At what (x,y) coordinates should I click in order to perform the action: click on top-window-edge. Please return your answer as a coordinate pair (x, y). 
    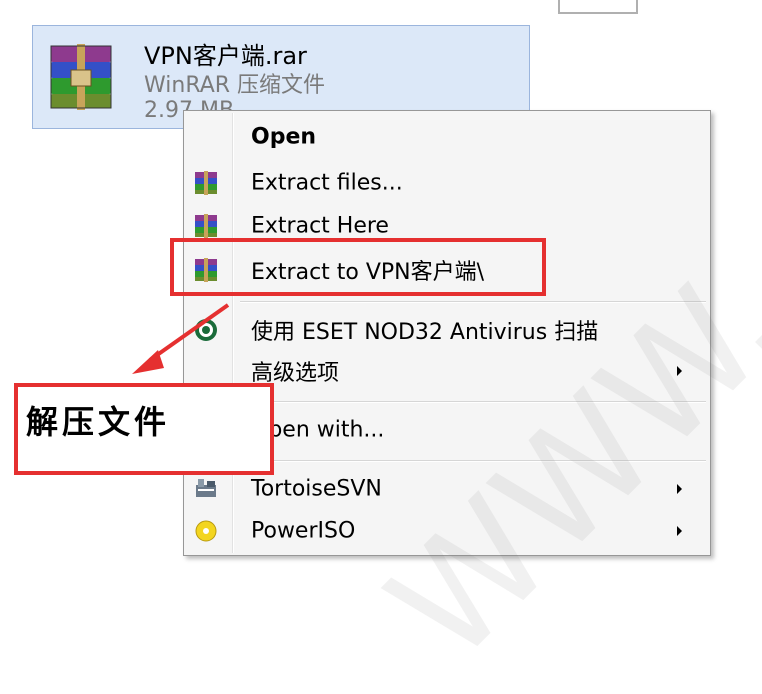
    Looking at the image, I should click on (598, 7).